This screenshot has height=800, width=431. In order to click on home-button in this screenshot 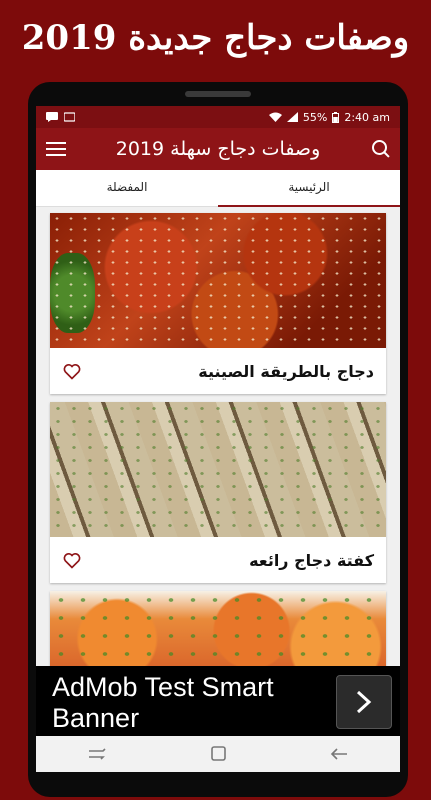, I will do `click(218, 754)`.